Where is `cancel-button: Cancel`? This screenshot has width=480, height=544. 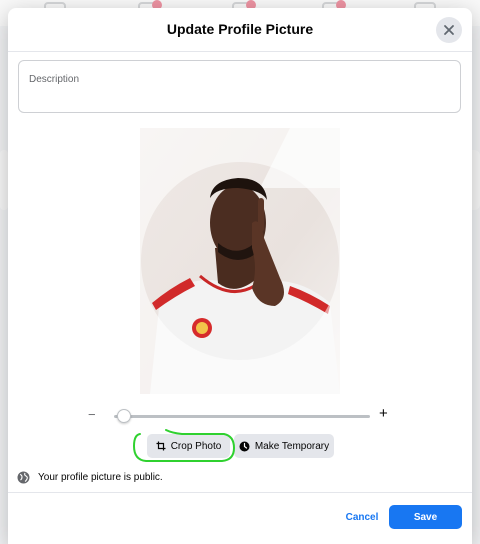
cancel-button: Cancel is located at coordinates (362, 517).